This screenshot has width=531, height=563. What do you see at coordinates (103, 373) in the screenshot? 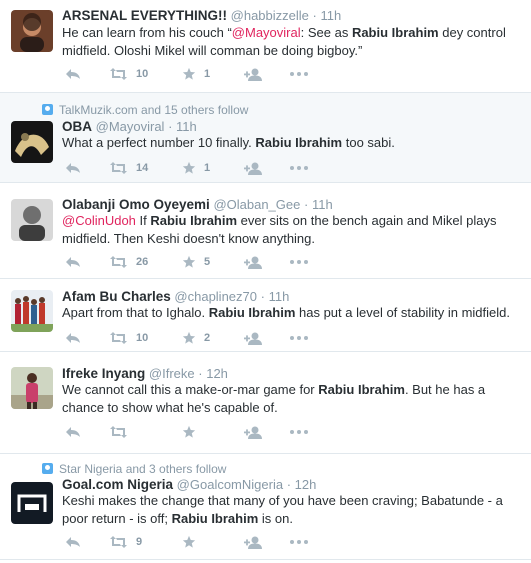
I see `display-name: Ifreke Inyang` at bounding box center [103, 373].